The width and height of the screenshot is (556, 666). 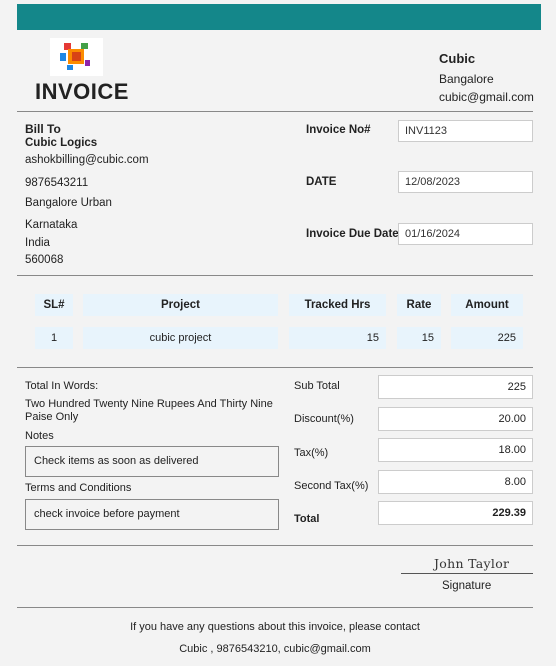 What do you see at coordinates (465, 234) in the screenshot?
I see `due-date-field: 01/16/2024` at bounding box center [465, 234].